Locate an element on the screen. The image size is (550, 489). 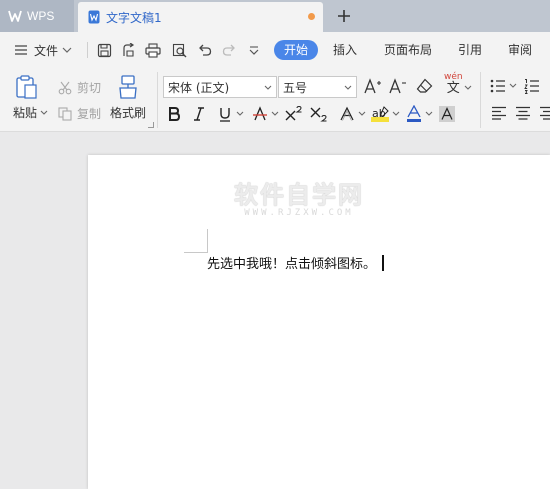
undo-button is located at coordinates (205, 50).